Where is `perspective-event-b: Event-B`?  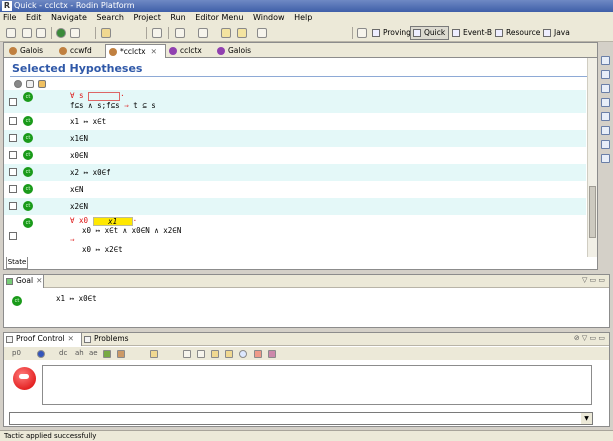 perspective-event-b: Event-B is located at coordinates (472, 33).